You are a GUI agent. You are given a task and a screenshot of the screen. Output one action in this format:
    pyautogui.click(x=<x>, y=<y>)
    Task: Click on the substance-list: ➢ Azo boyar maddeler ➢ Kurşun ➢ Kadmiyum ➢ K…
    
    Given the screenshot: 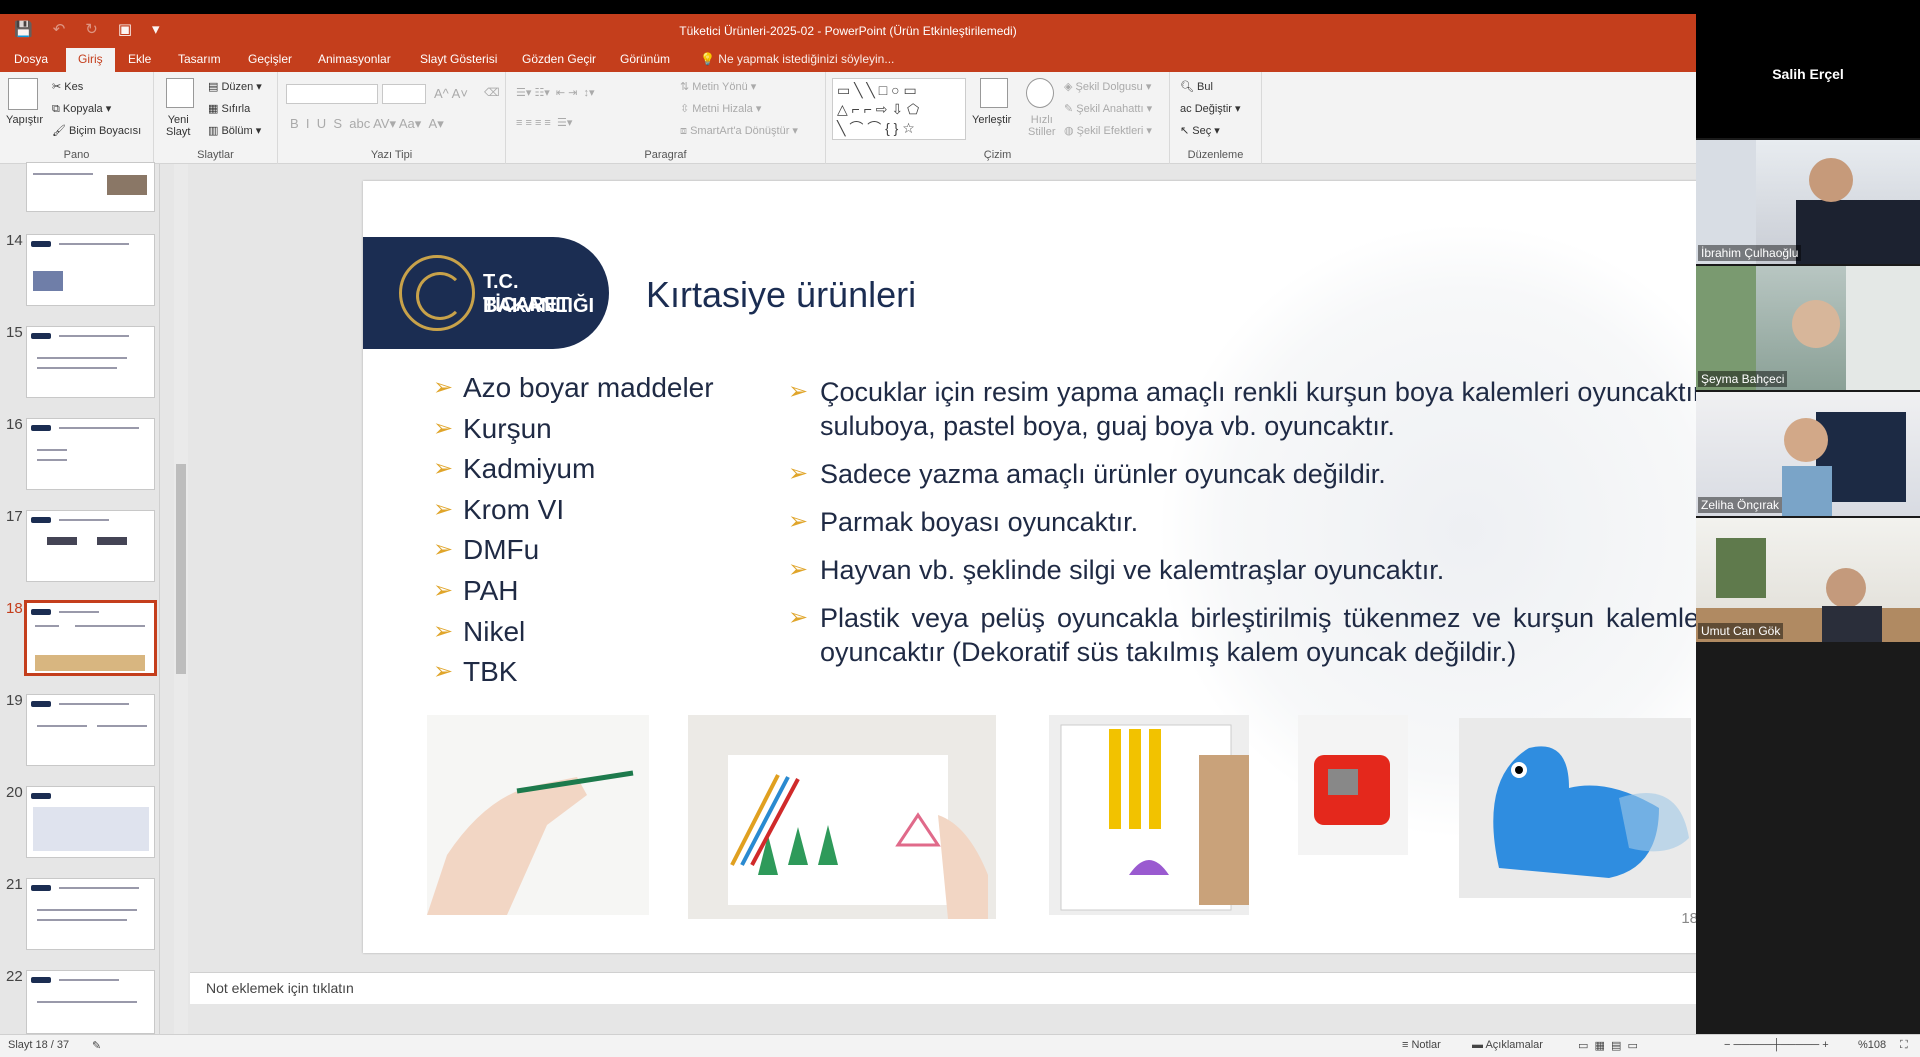 What is the action you would take?
    pyautogui.click(x=573, y=530)
    